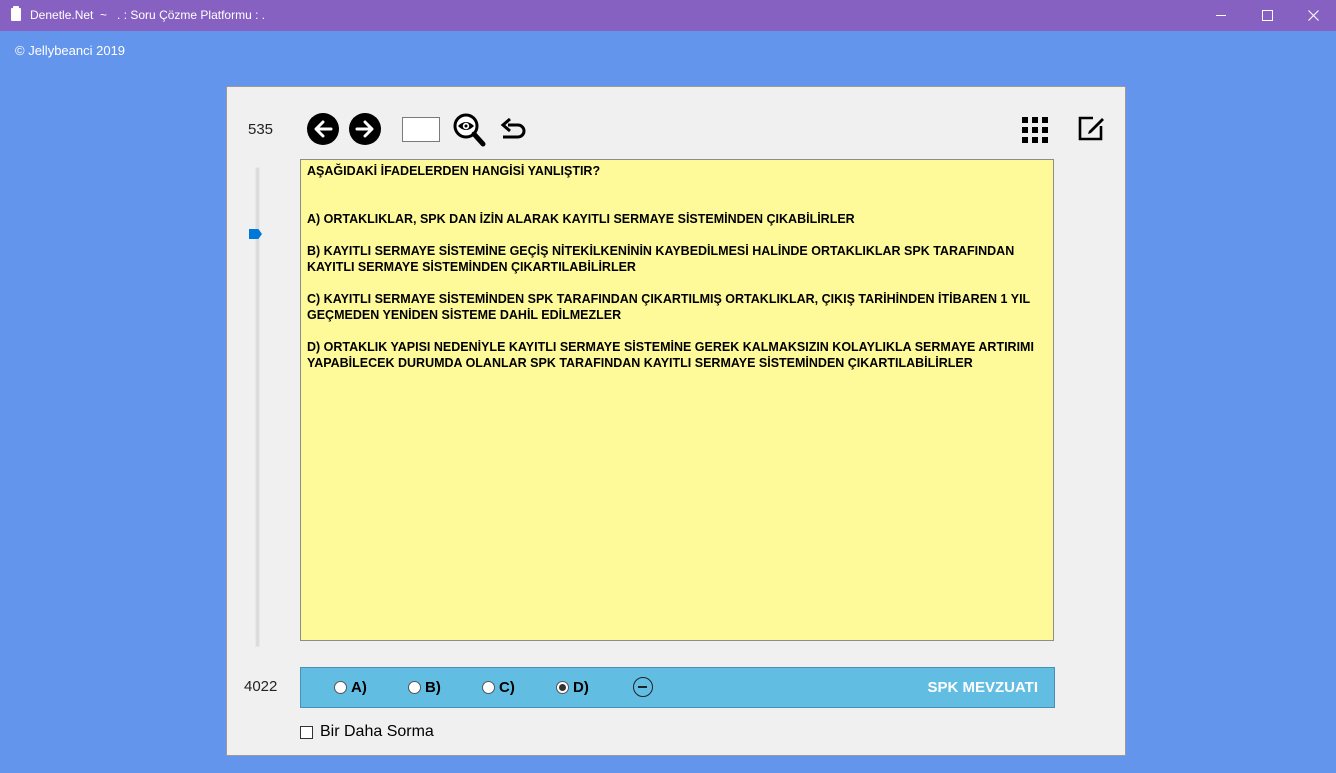 The width and height of the screenshot is (1336, 773). I want to click on maximize-icon, so click(1267, 15).